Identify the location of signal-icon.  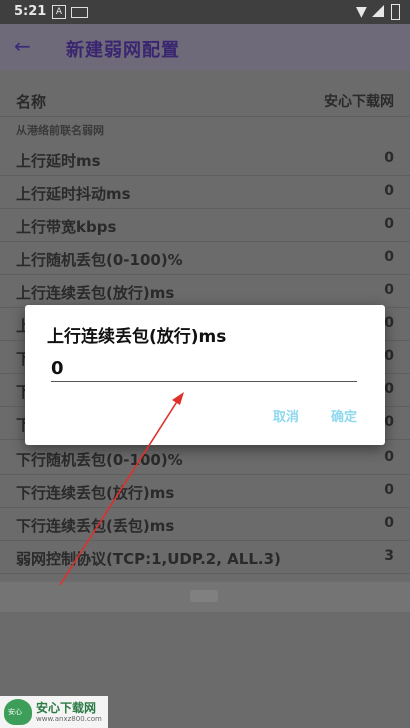
(378, 11).